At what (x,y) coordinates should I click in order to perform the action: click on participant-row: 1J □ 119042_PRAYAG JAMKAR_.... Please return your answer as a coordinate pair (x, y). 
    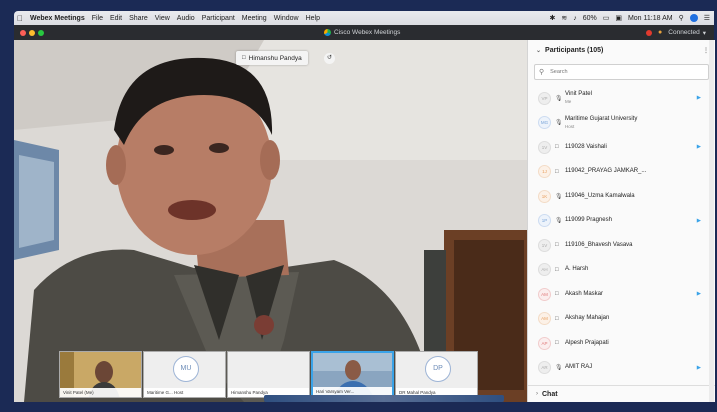
    Looking at the image, I should click on (621, 172).